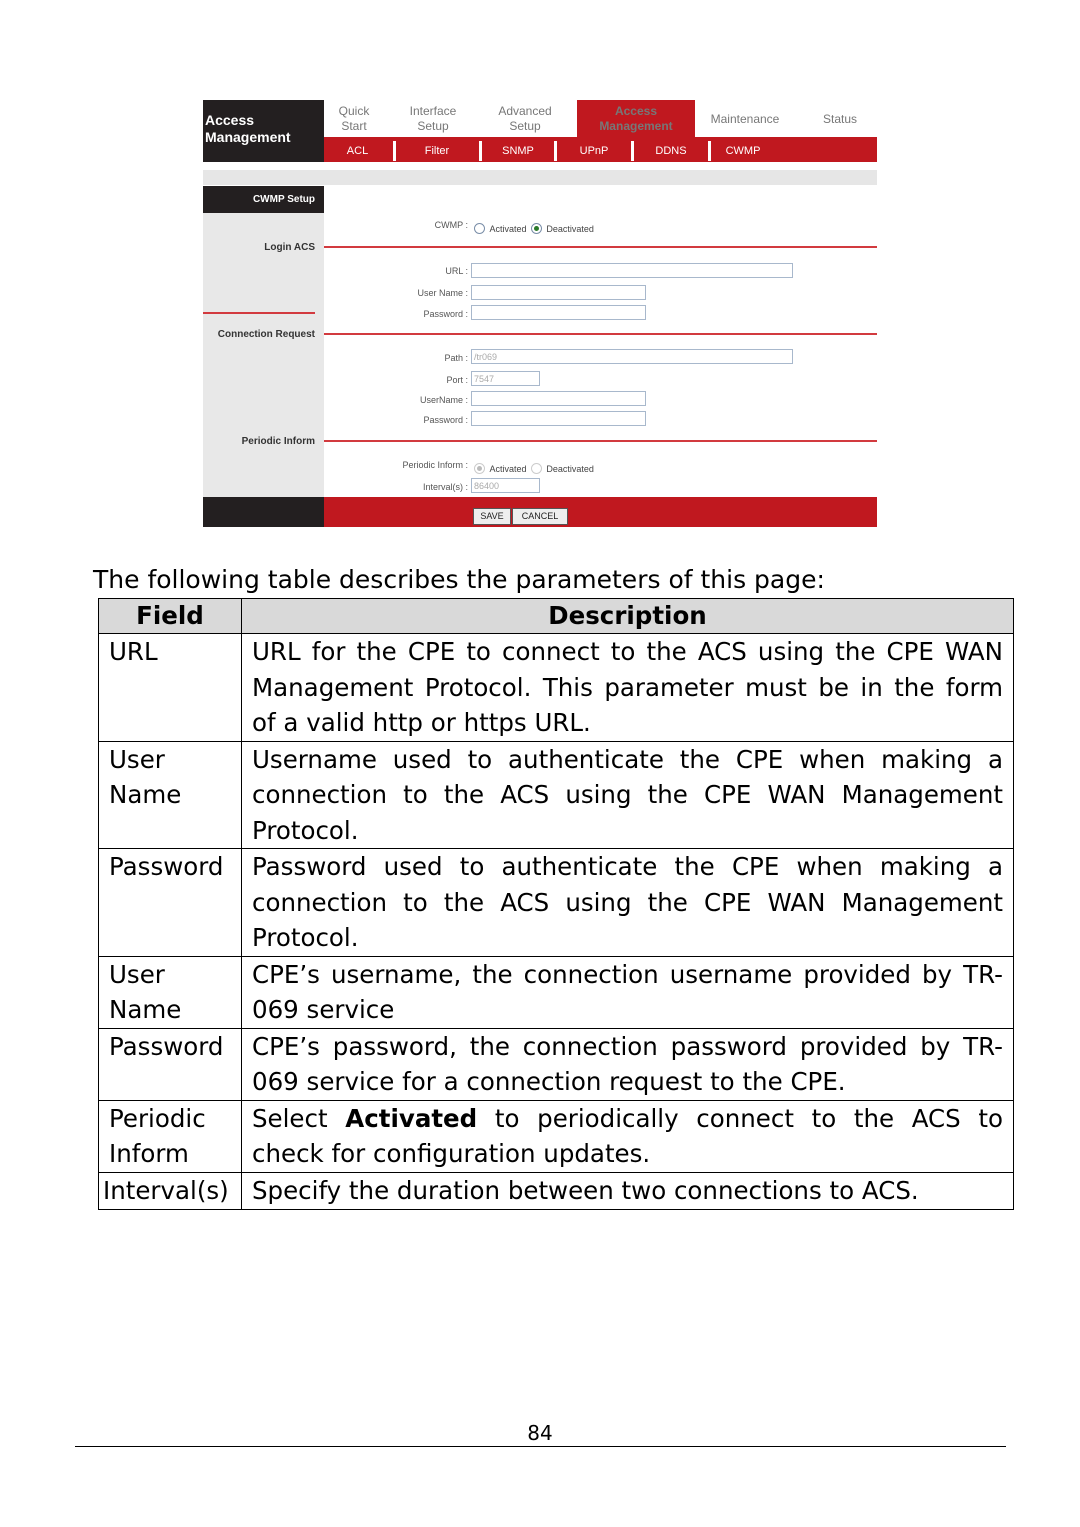 The image size is (1080, 1527). What do you see at coordinates (632, 270) in the screenshot?
I see `acs-url-input` at bounding box center [632, 270].